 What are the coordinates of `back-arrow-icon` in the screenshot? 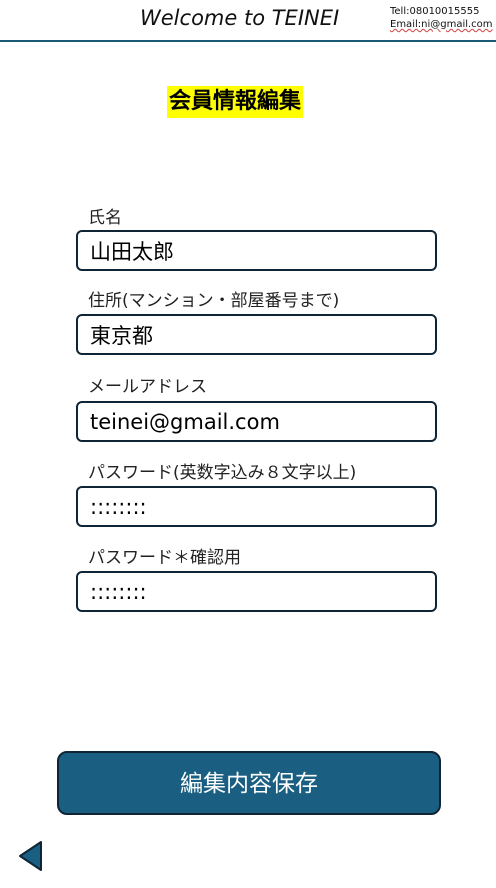 It's located at (30, 856).